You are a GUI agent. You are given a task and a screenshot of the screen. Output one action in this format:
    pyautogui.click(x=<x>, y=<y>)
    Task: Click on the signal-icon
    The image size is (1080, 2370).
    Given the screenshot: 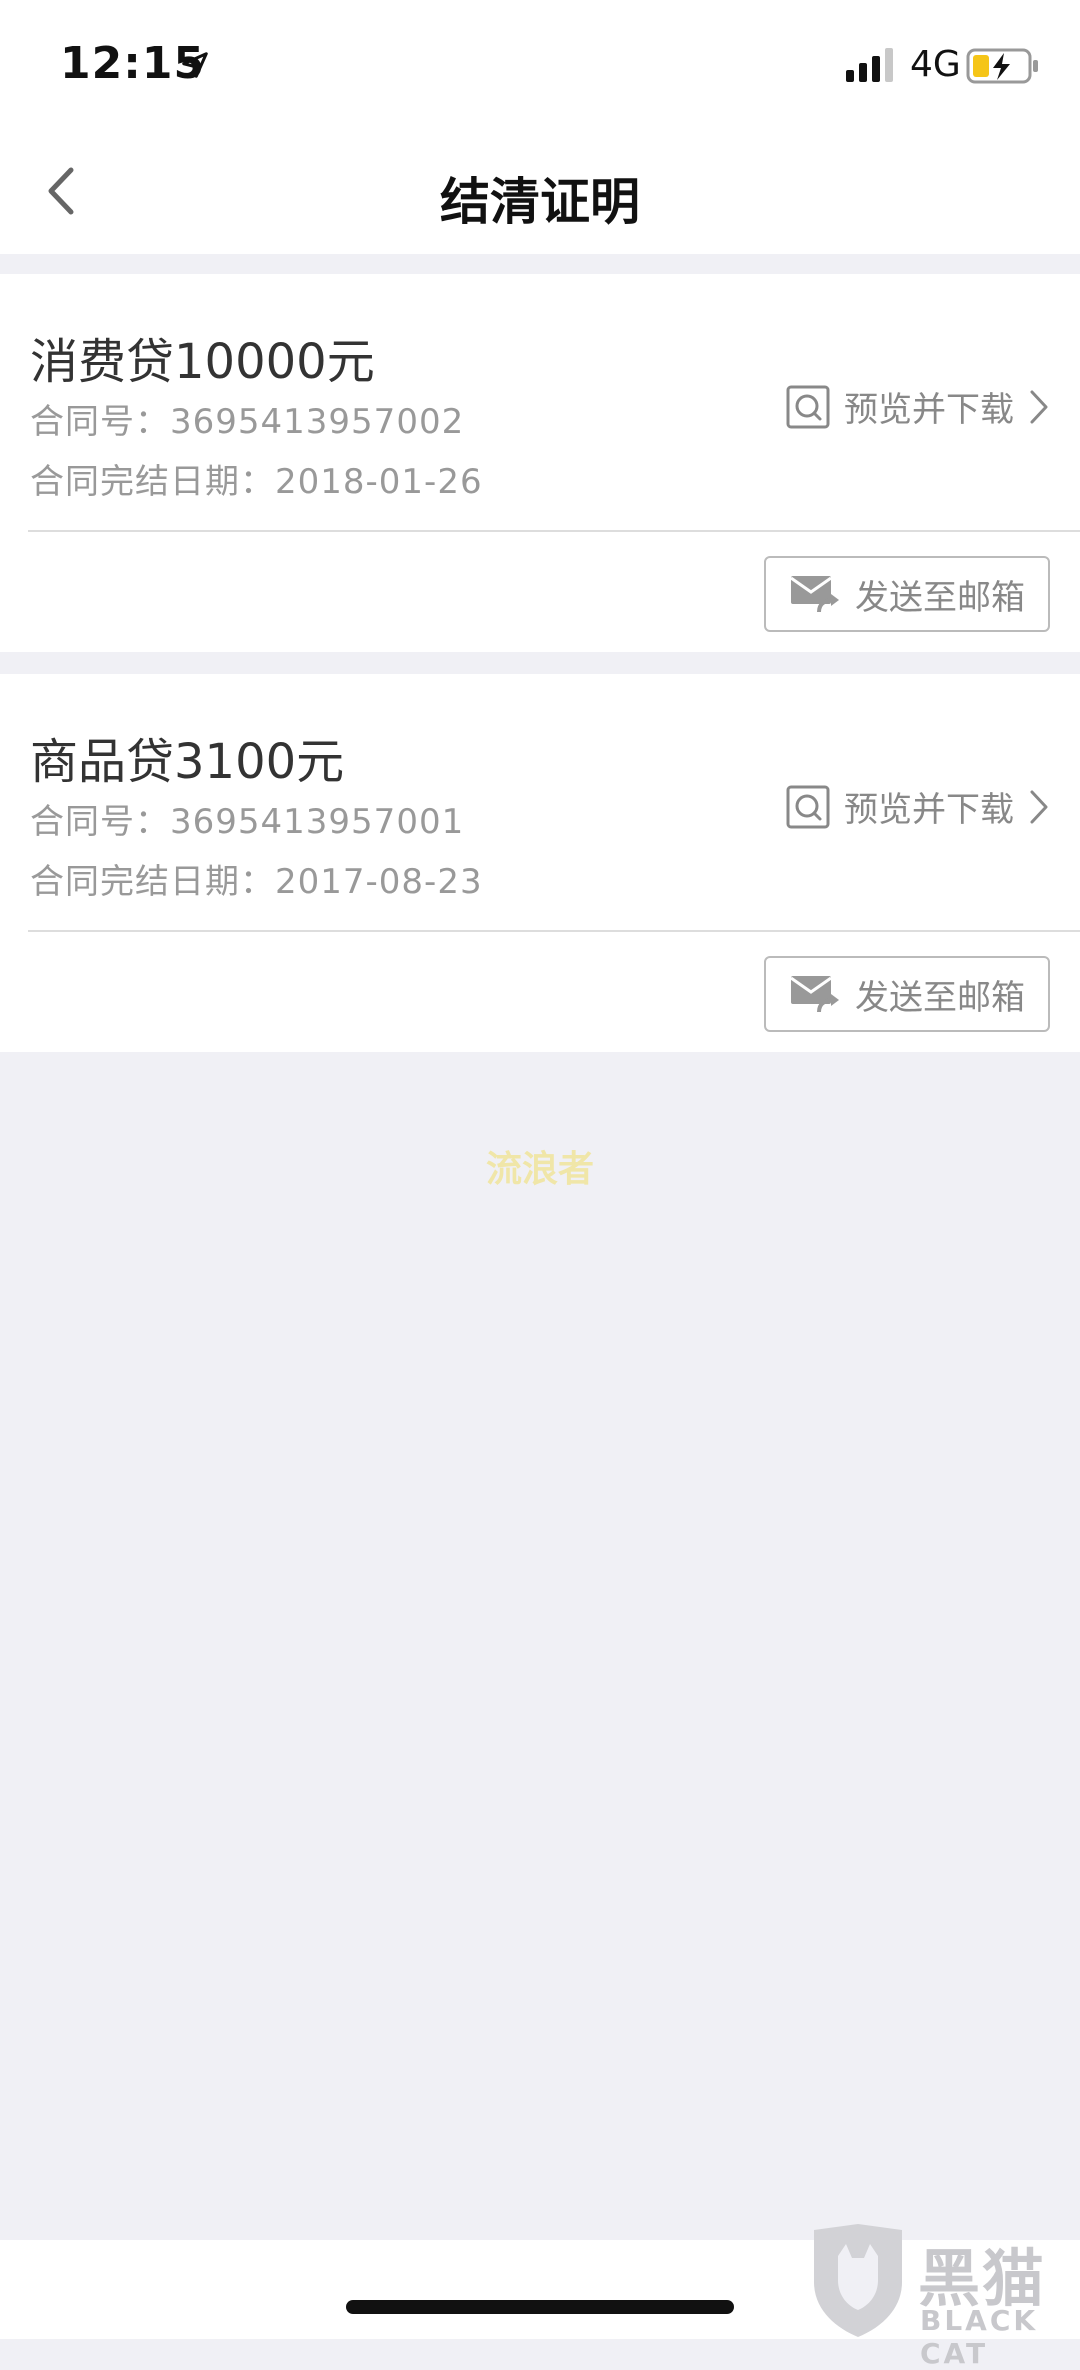 What is the action you would take?
    pyautogui.click(x=869, y=65)
    